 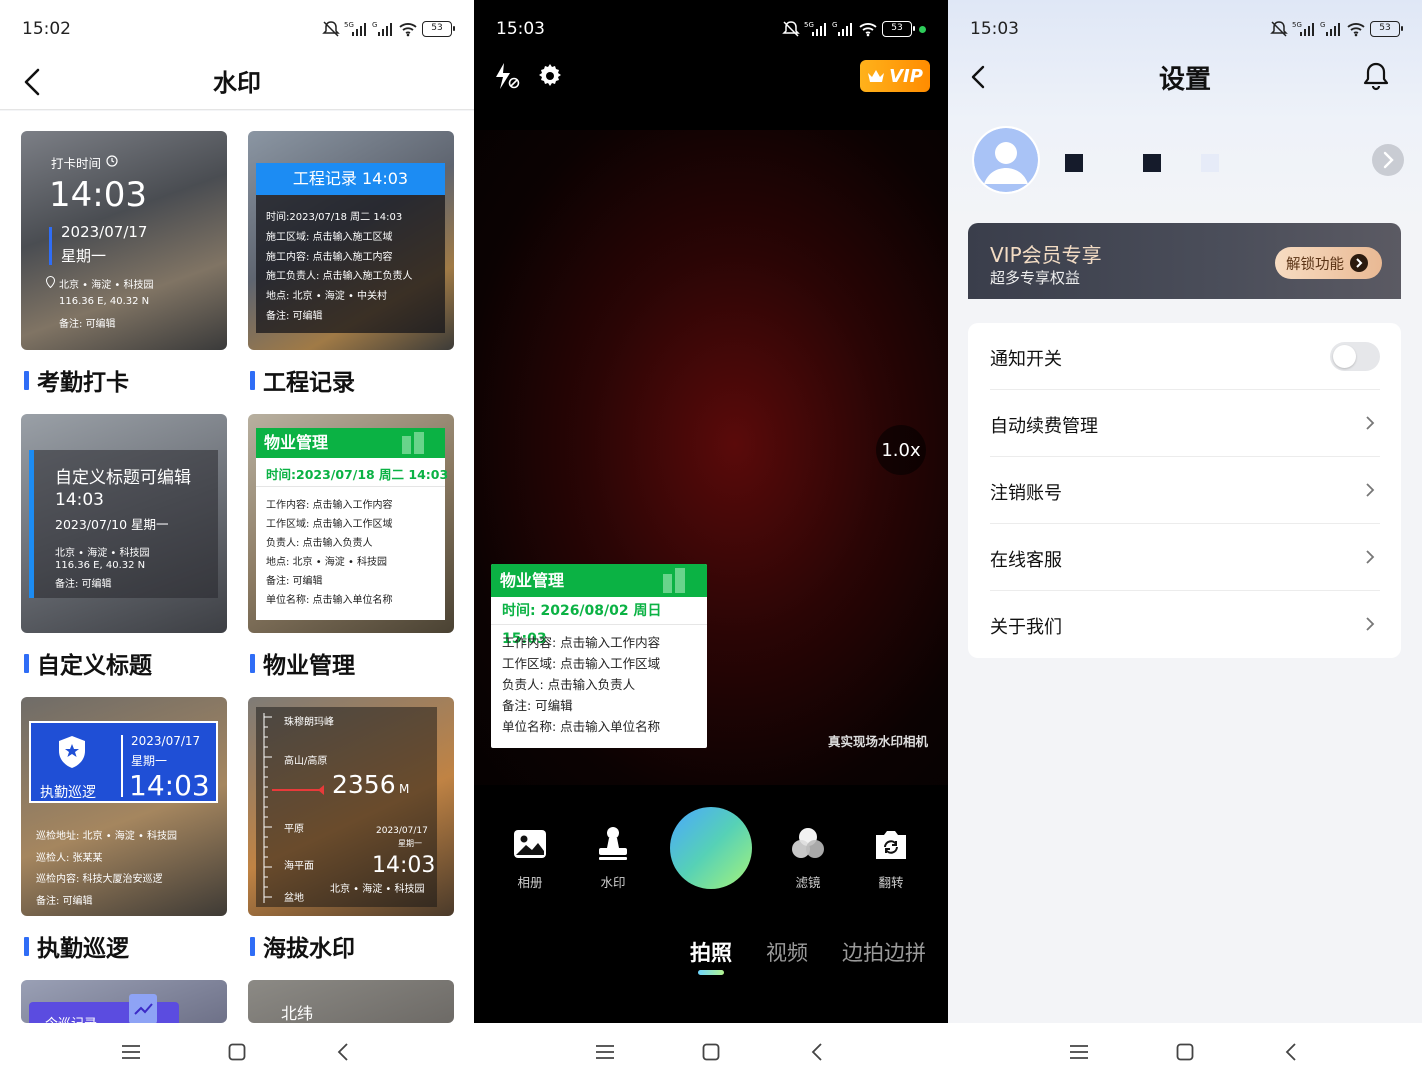 I want to click on shutter-button, so click(x=711, y=848).